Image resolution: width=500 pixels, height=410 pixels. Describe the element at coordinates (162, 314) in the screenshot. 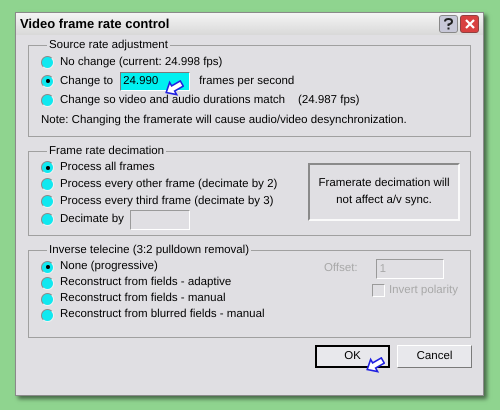

I see `option-label: Reconstruct from blurred fields - manual` at that location.